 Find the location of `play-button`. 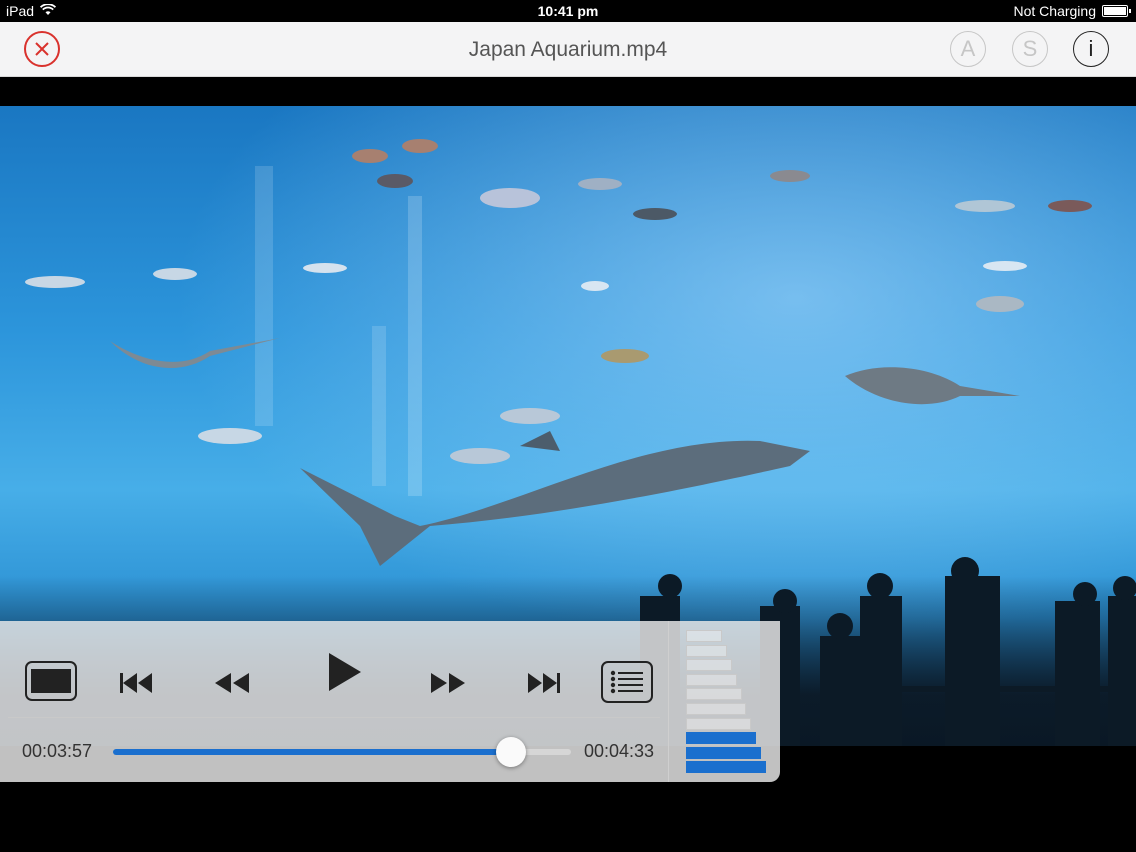

play-button is located at coordinates (344, 672).